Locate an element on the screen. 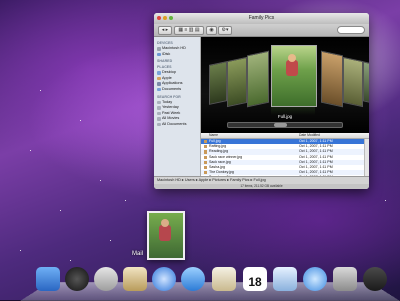 Image resolution: width=400 pixels, height=301 pixels. address-book-icon is located at coordinates (224, 279).